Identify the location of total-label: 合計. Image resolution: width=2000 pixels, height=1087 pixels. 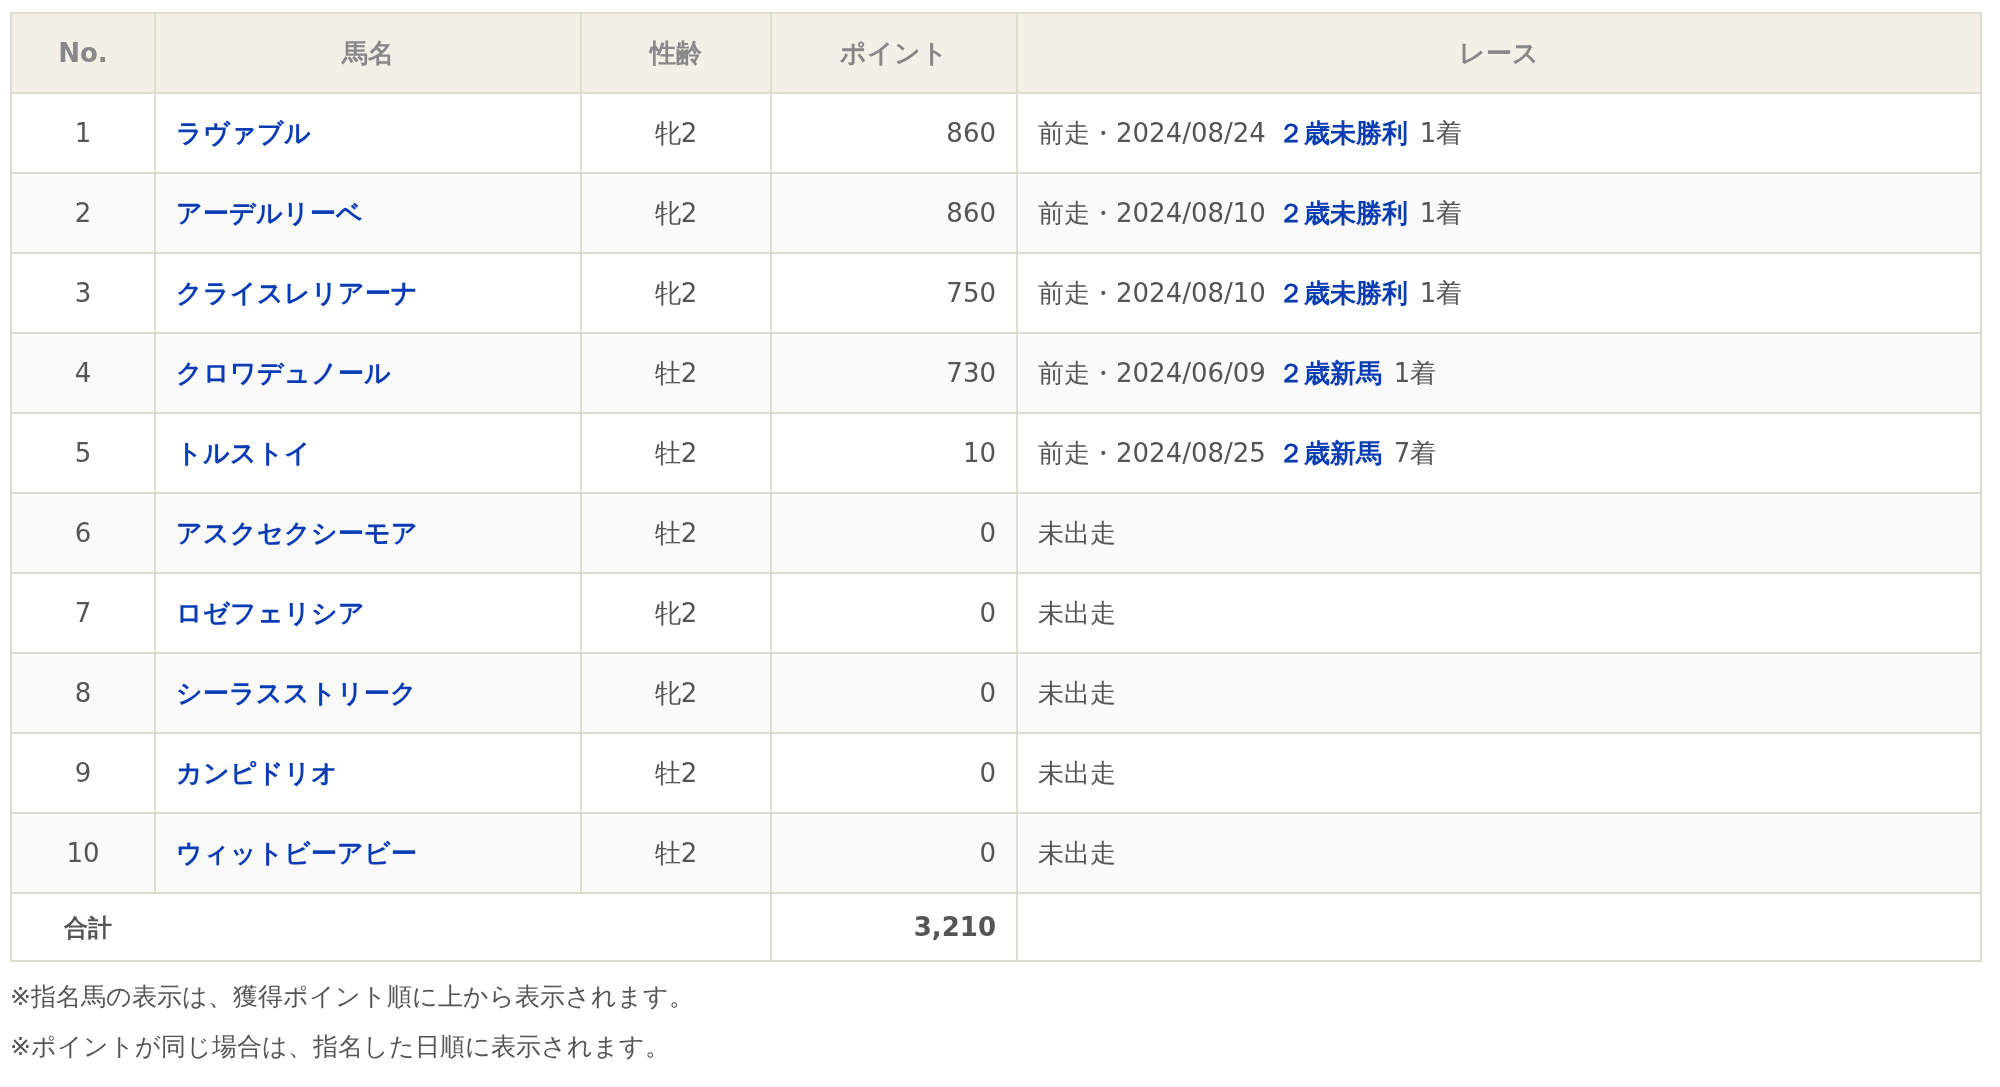
(88, 927).